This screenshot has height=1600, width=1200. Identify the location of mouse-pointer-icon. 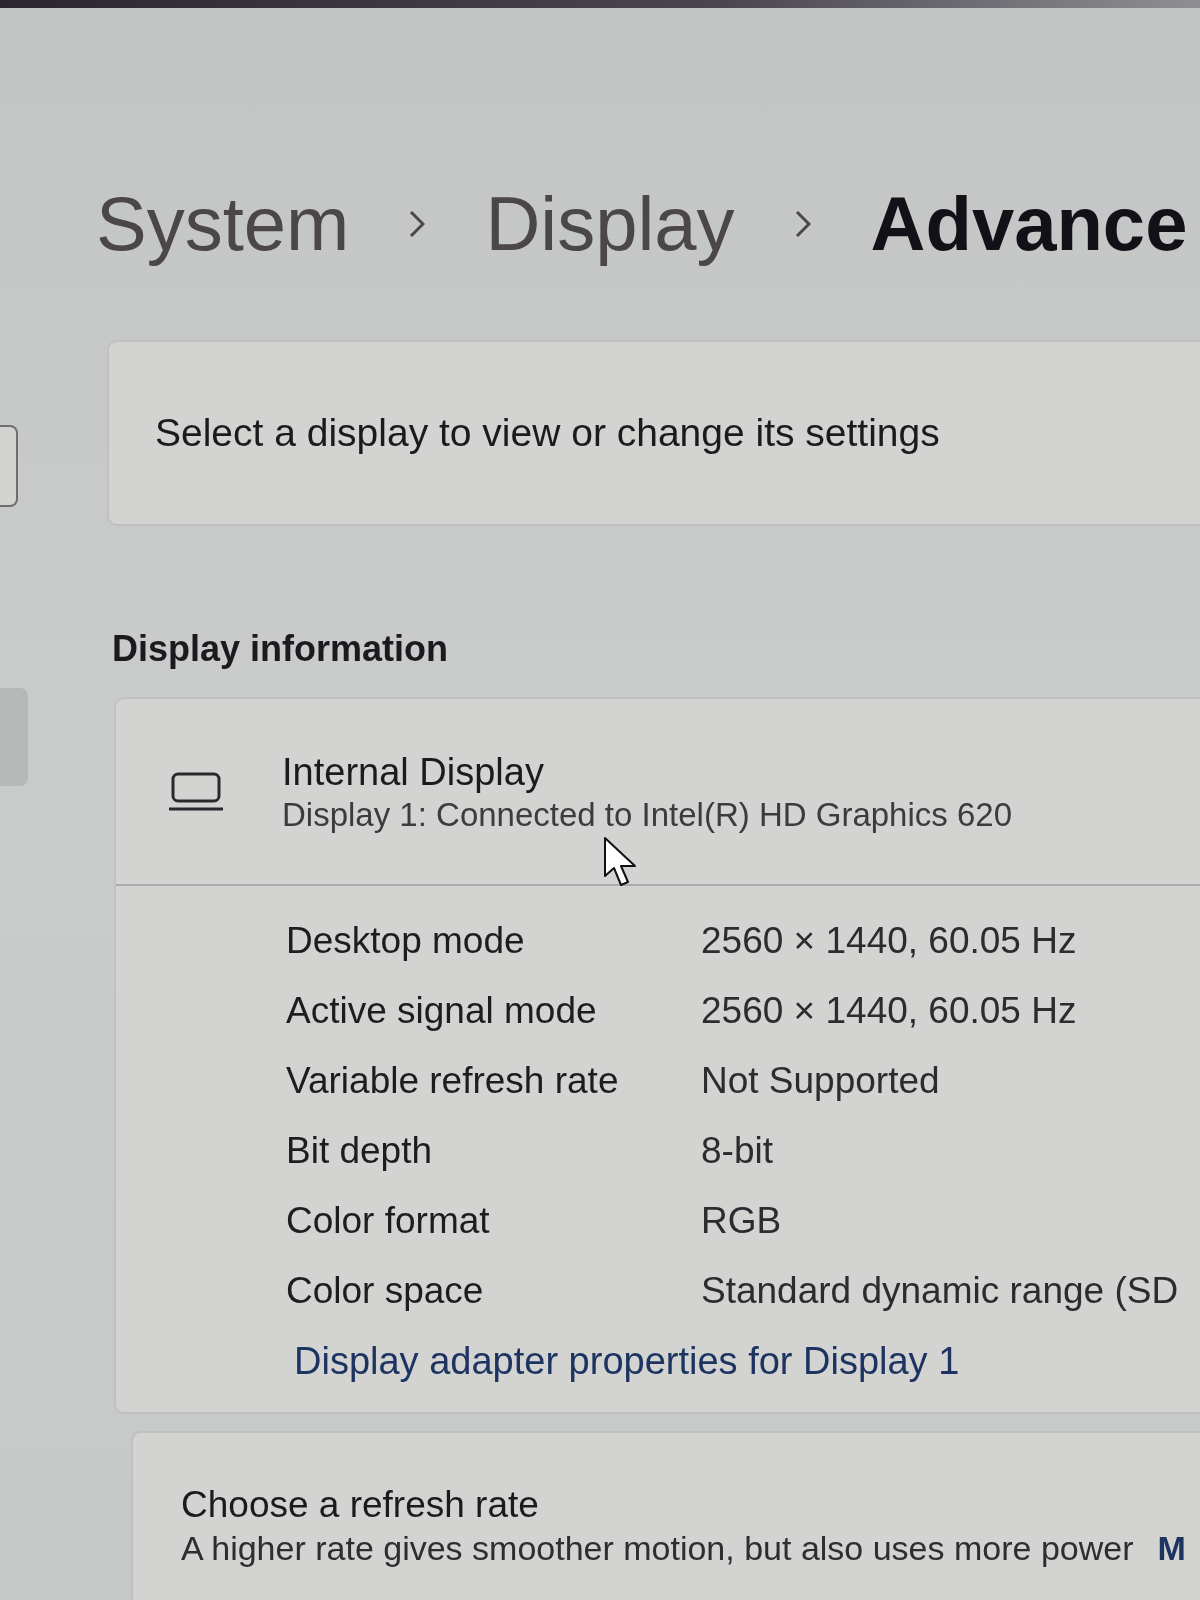
(621, 862).